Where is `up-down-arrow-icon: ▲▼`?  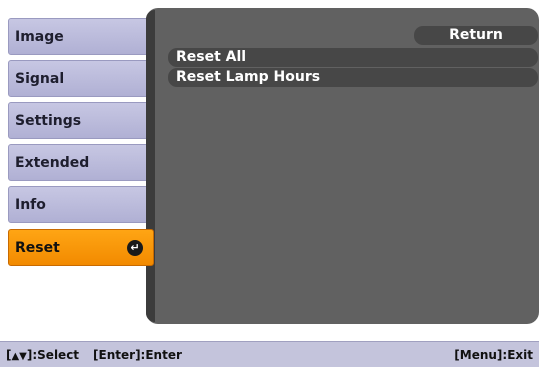
up-down-arrow-icon: ▲▼ is located at coordinates (19, 356).